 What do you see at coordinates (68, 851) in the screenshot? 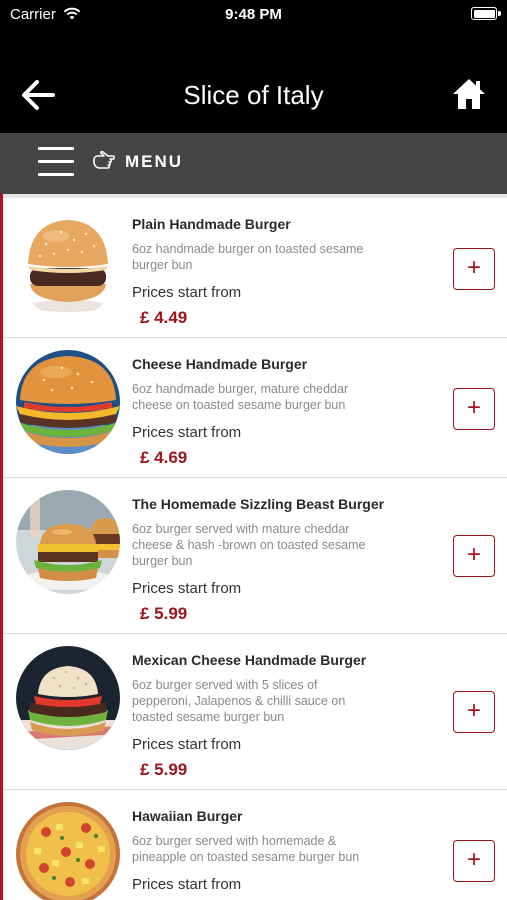
I see `pizza-image` at bounding box center [68, 851].